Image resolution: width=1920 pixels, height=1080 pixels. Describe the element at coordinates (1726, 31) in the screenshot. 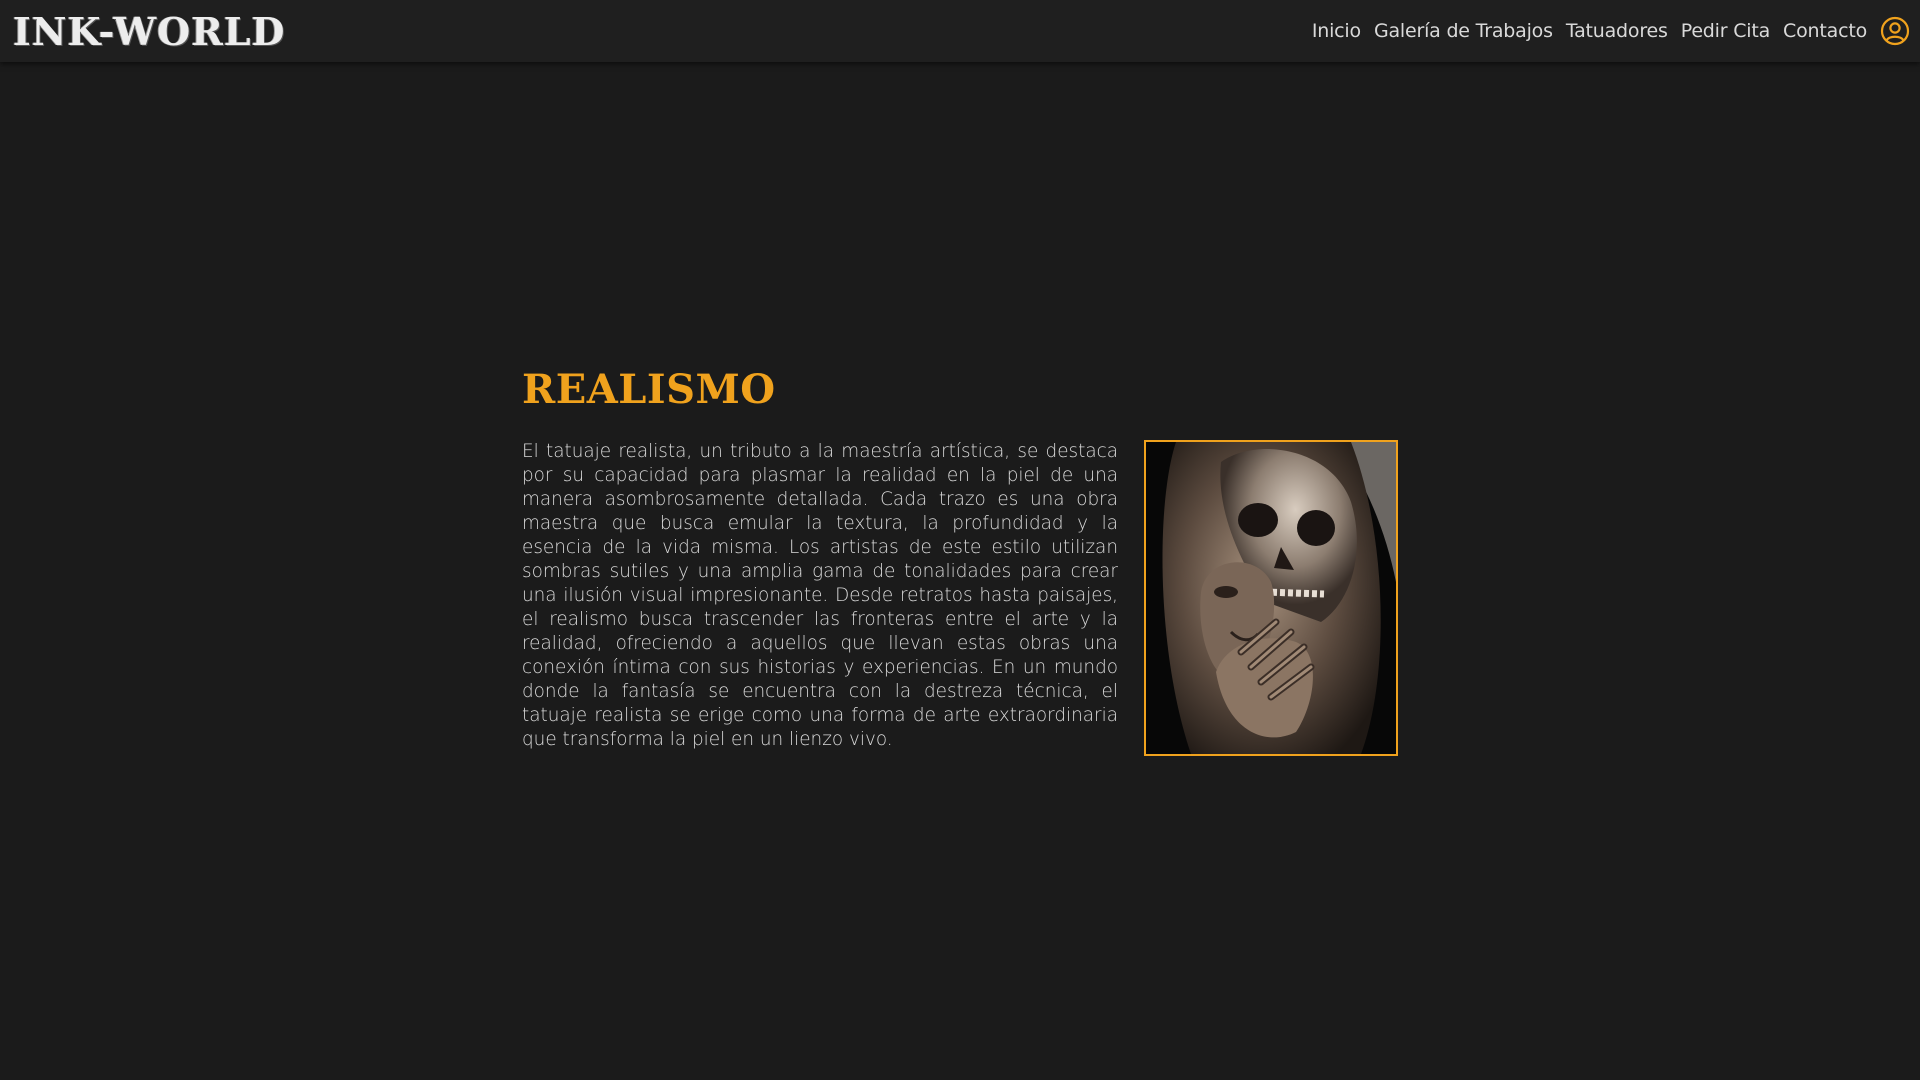

I see `nav-link-pedir-cita: Pedir Cita` at that location.